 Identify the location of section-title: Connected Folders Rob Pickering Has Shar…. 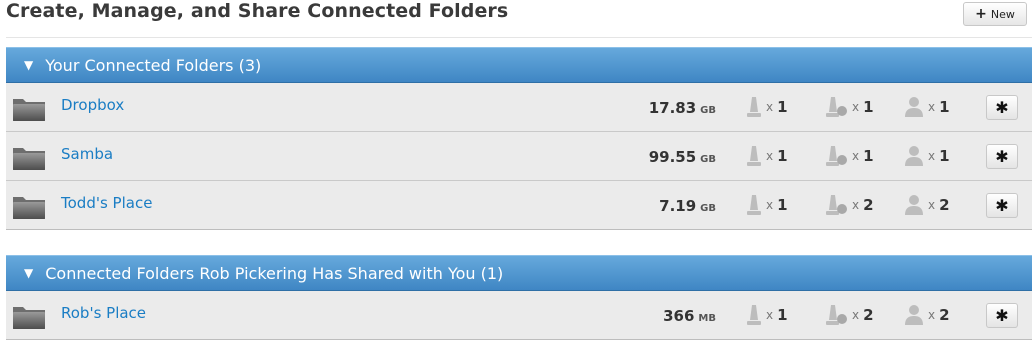
(274, 273).